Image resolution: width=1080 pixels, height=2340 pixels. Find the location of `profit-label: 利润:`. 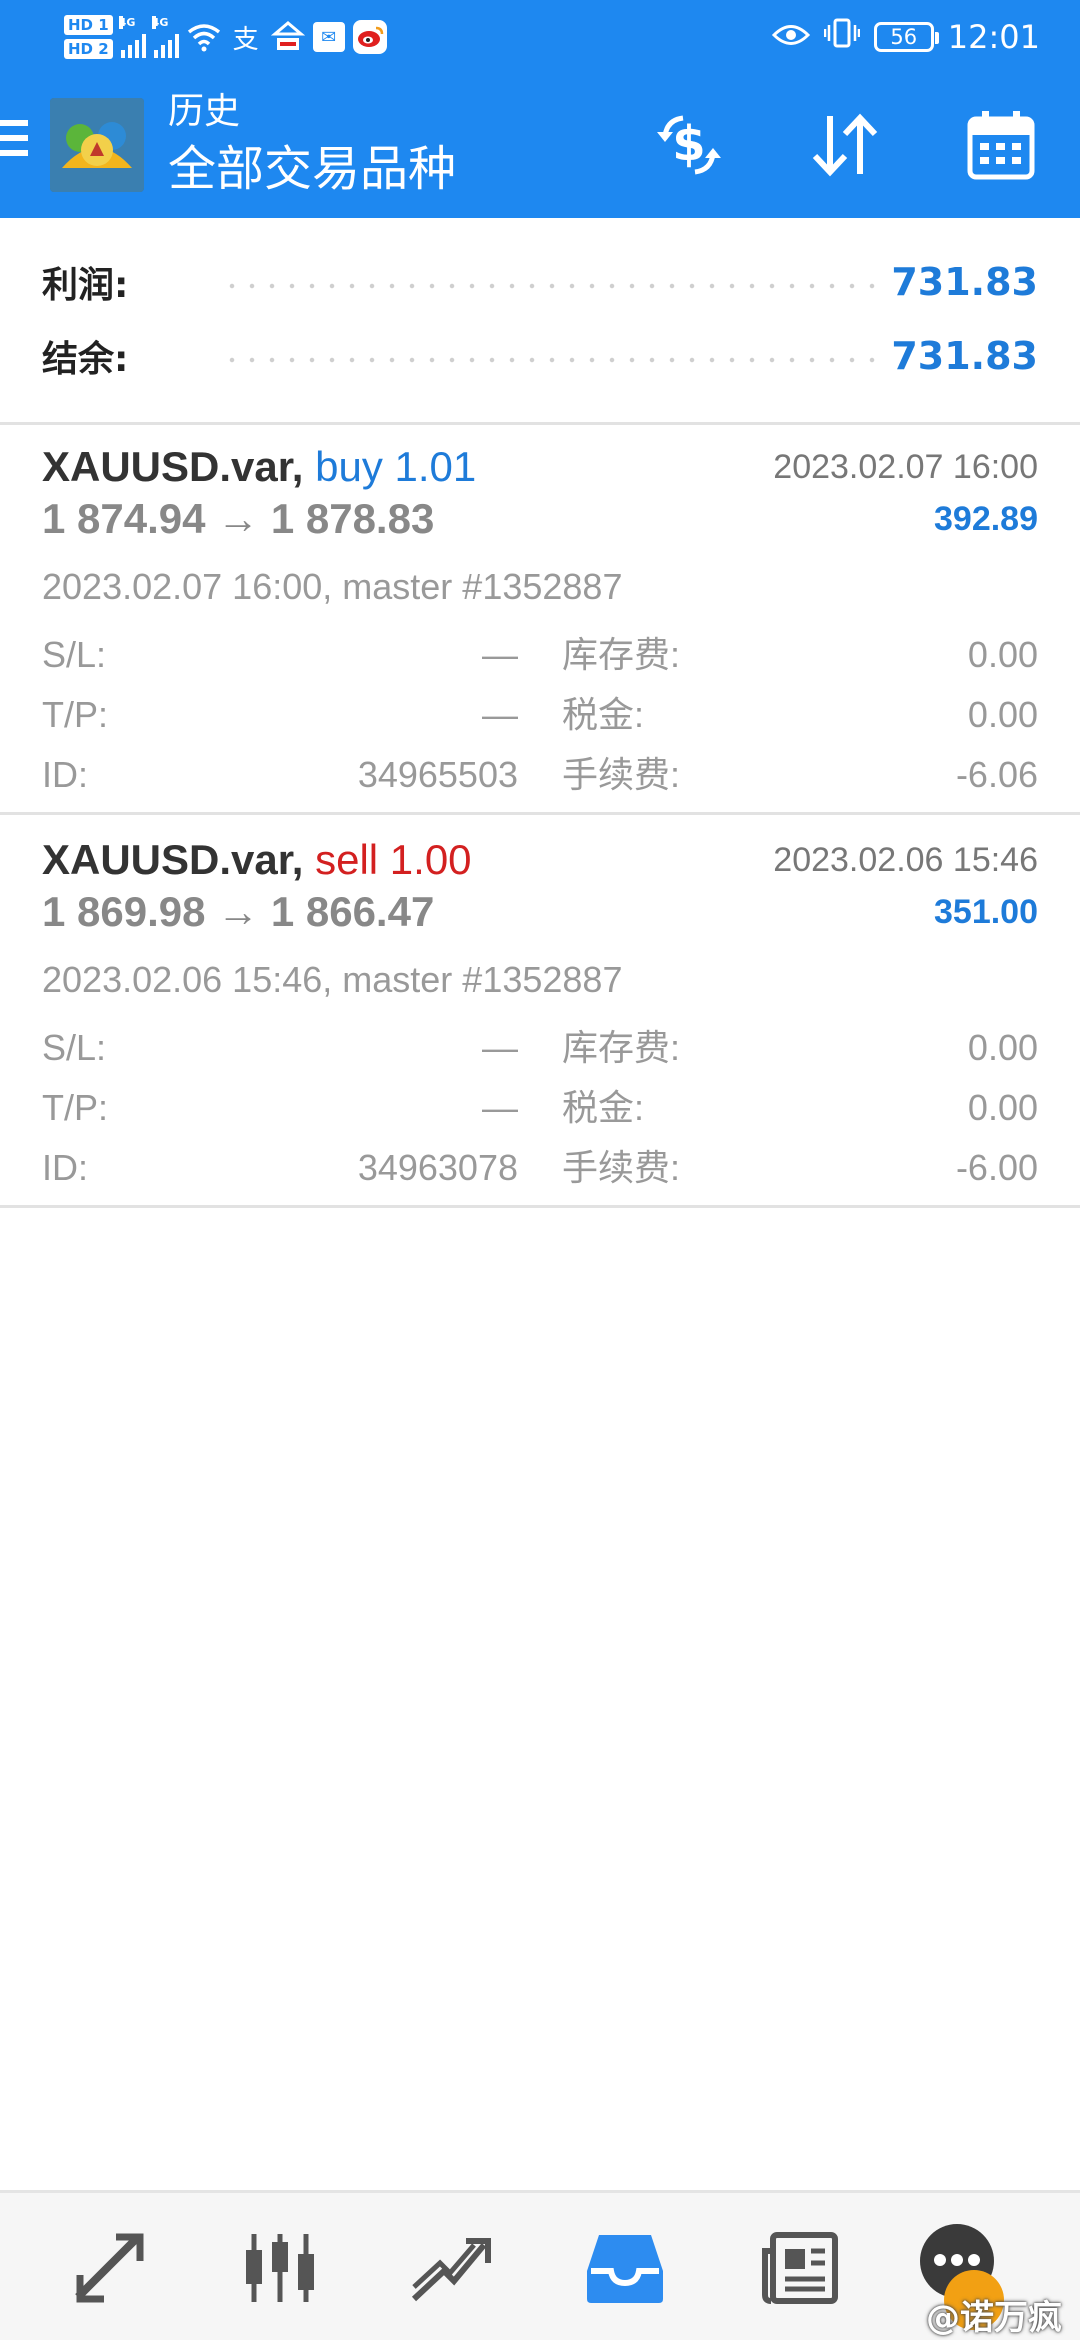

profit-label: 利润: is located at coordinates (85, 285).